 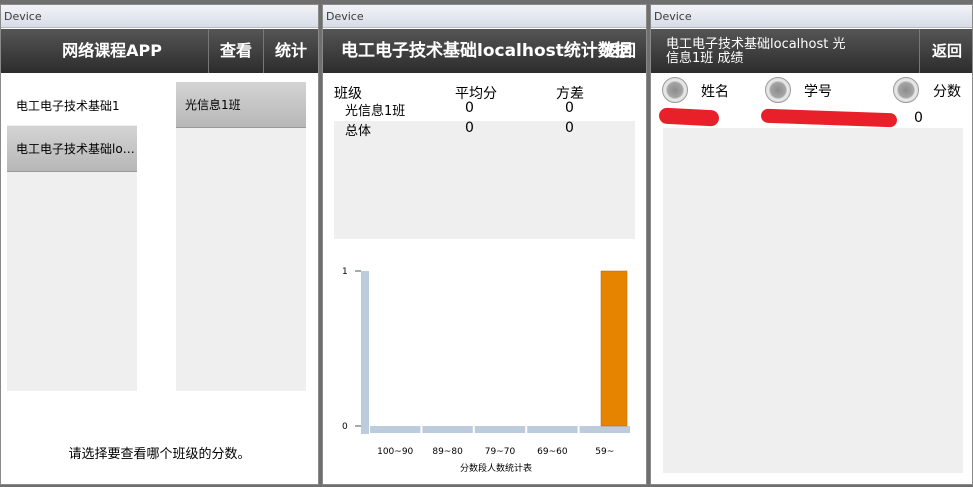 What do you see at coordinates (500, 452) in the screenshot?
I see `chart-x-tick-label: 79~70` at bounding box center [500, 452].